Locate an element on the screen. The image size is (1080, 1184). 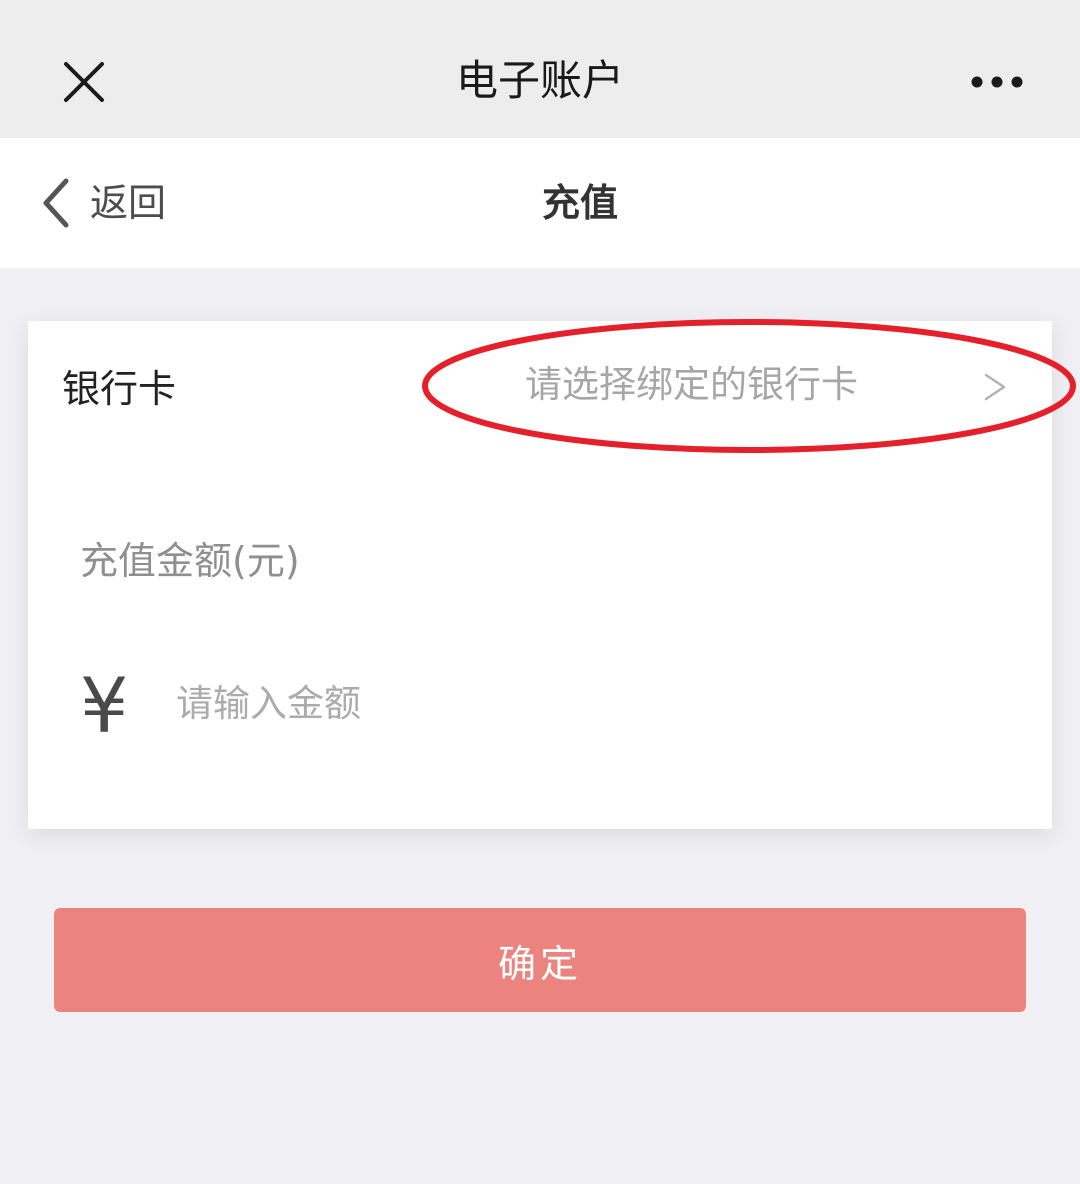
more-dots-icon is located at coordinates (997, 82).